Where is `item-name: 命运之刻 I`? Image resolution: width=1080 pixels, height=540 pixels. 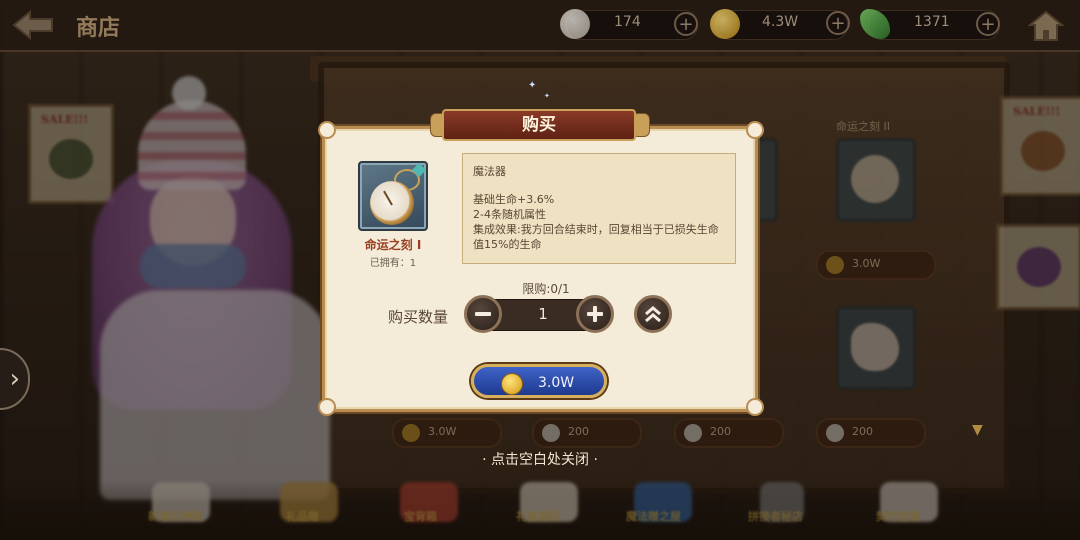
item-name: 命运之刻 I is located at coordinates (393, 245).